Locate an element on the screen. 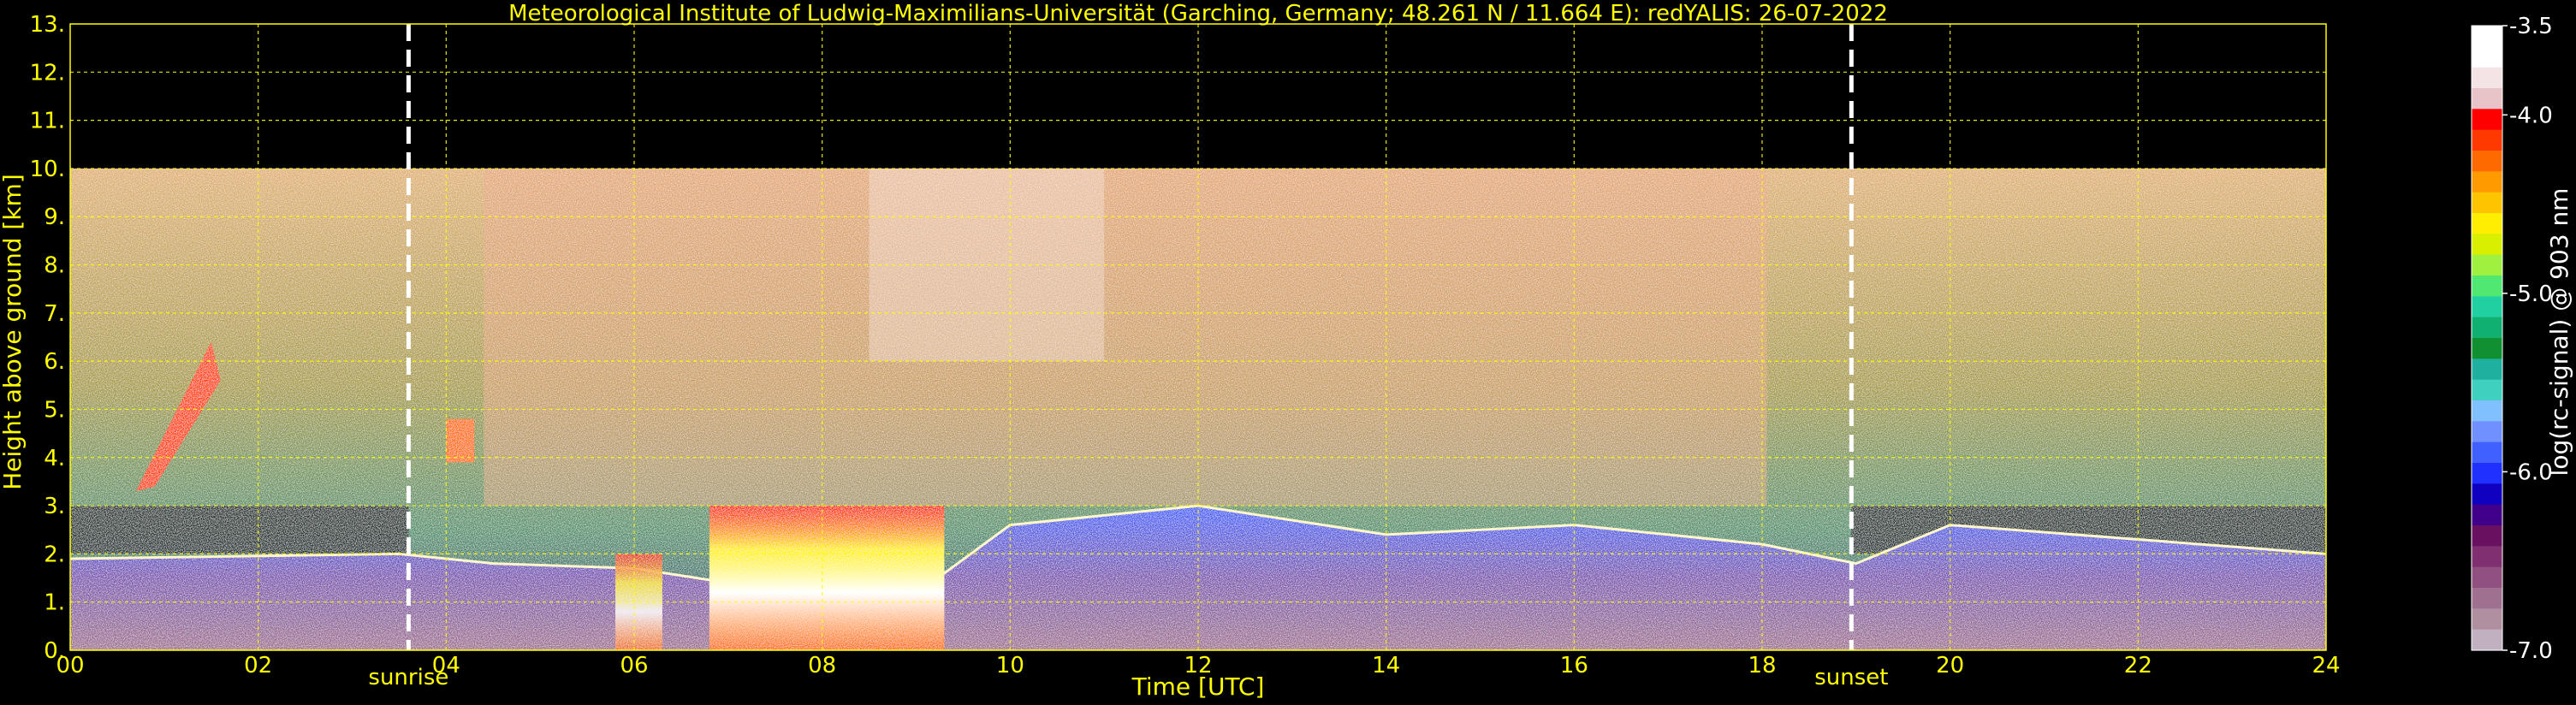  y-tick-label: 9. is located at coordinates (54, 217).